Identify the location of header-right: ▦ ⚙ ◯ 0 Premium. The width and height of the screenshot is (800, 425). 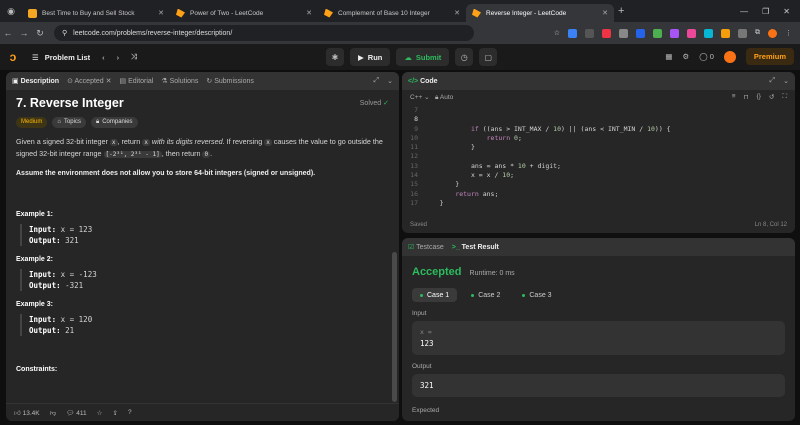
(729, 56).